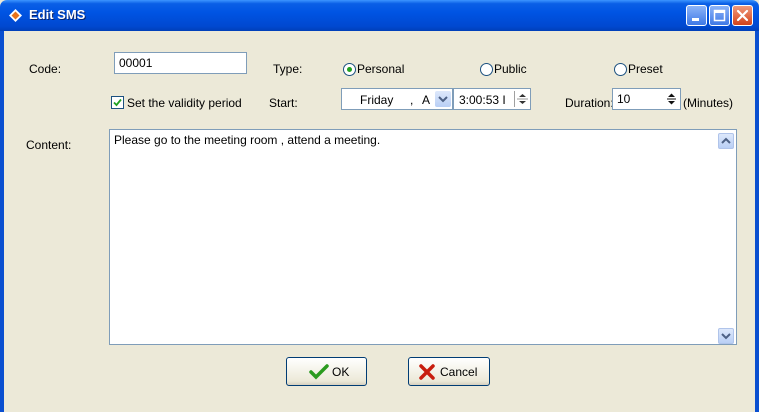 Image resolution: width=759 pixels, height=412 pixels. I want to click on radio-public-button, so click(486, 69).